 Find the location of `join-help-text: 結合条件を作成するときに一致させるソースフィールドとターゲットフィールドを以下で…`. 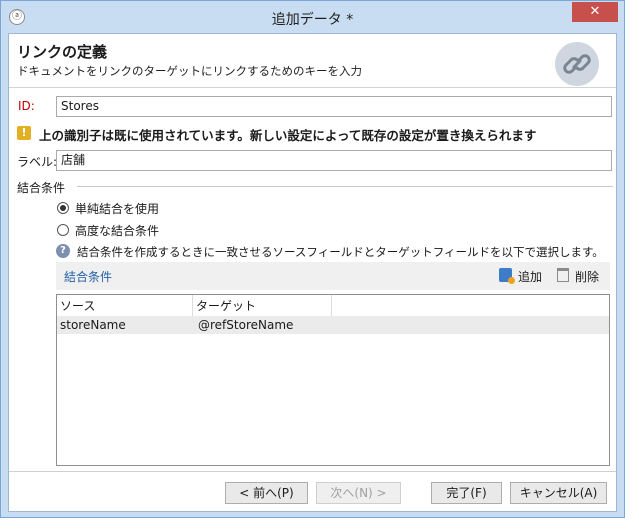

join-help-text: 結合条件を作成するときに一致させるソースフィールドとターゲットフィールドを以下で… is located at coordinates (340, 252).